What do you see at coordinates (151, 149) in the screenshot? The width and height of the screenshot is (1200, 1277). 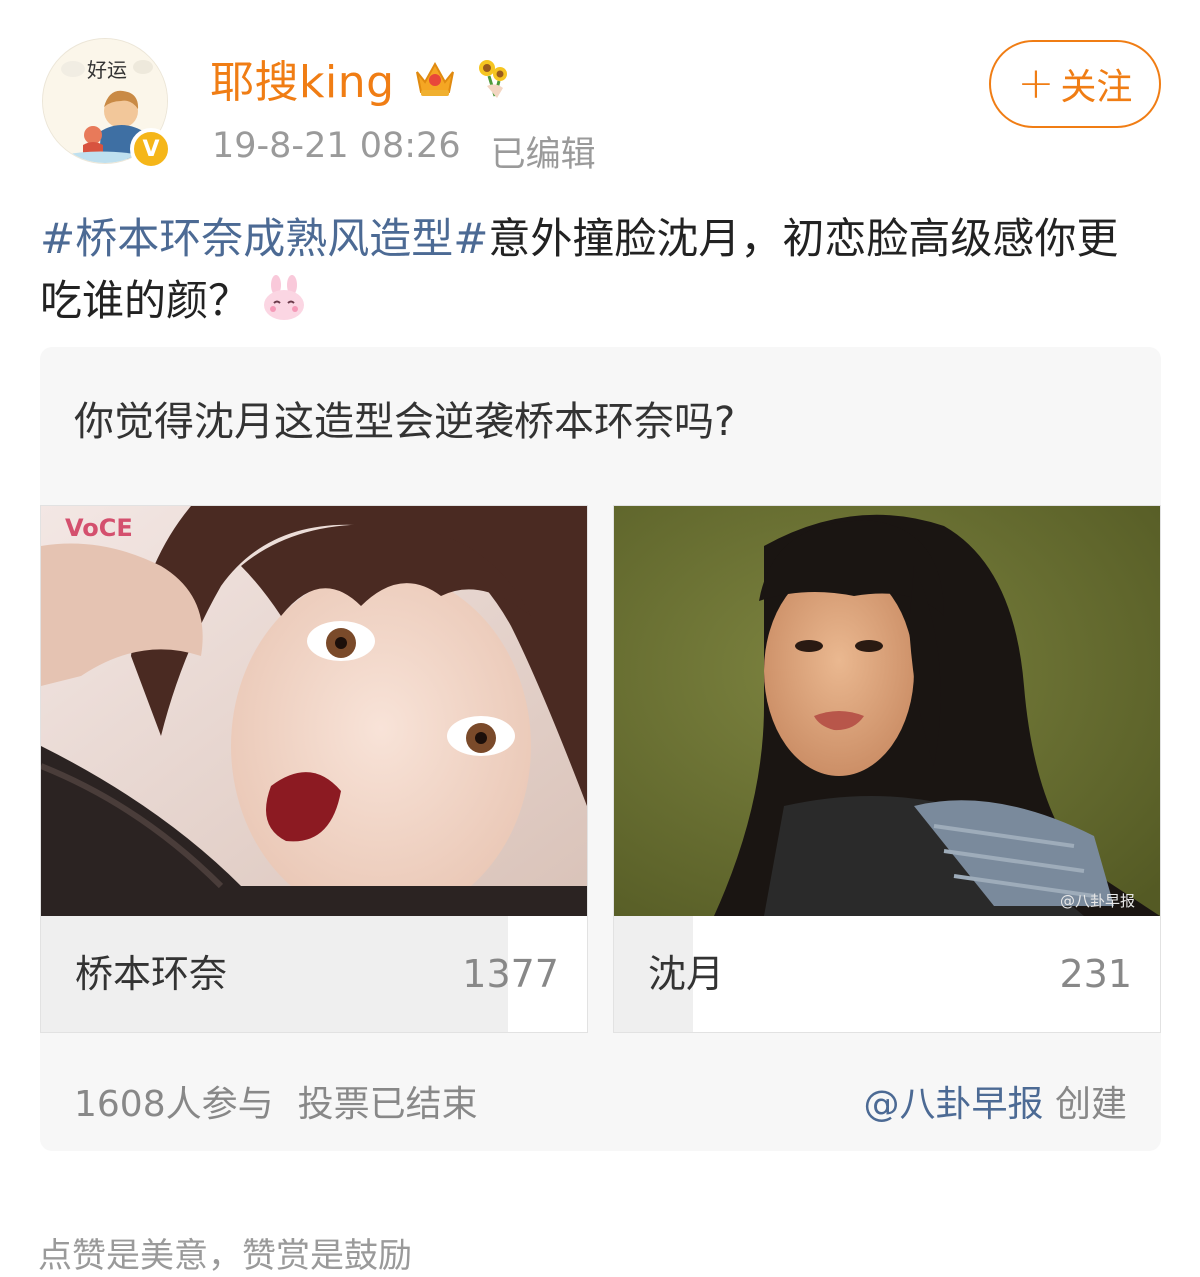 I see `verified-badge-icon: V` at bounding box center [151, 149].